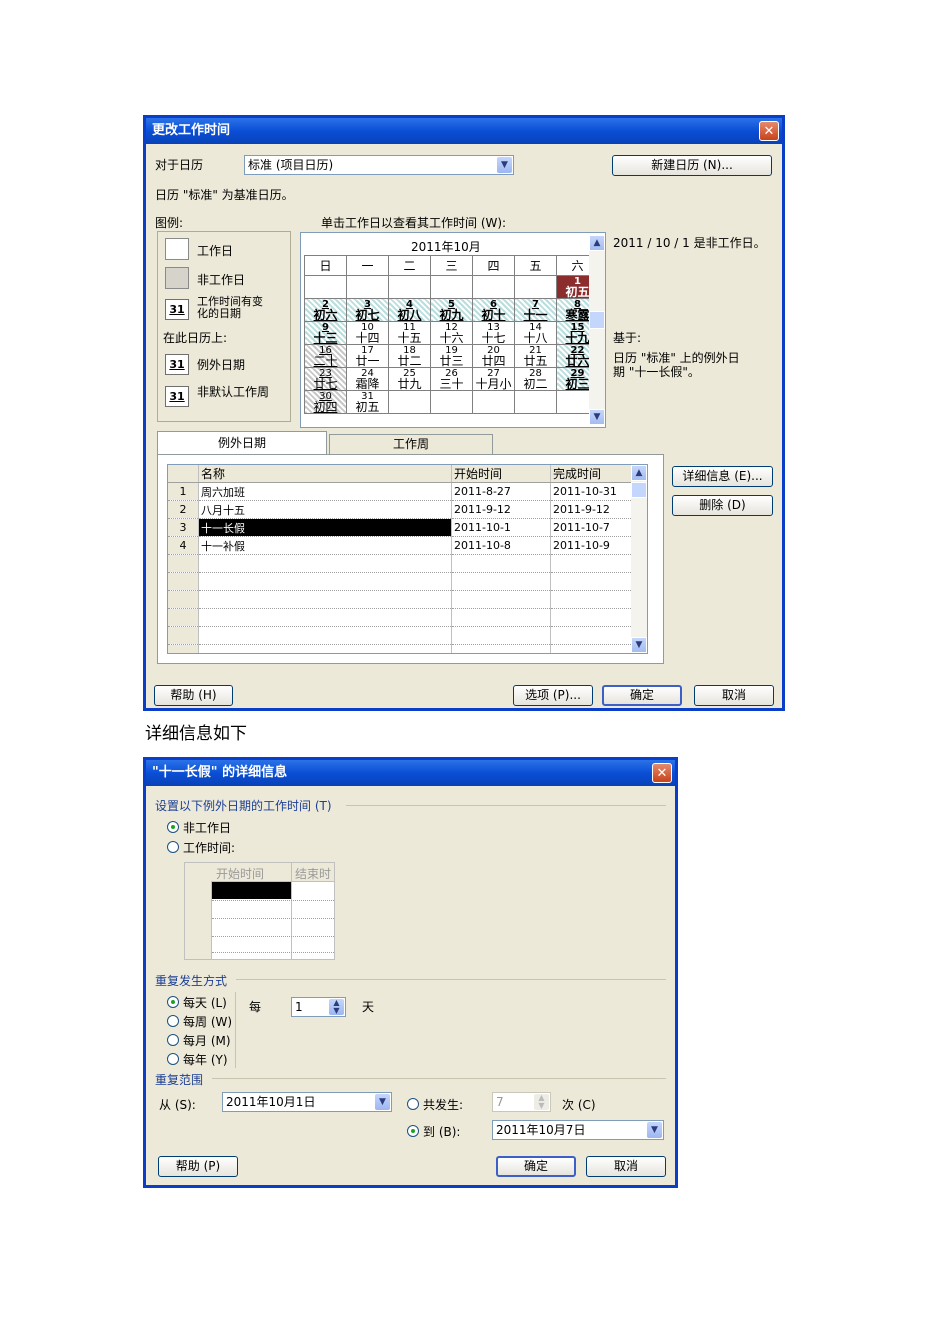 Image resolution: width=950 pixels, height=1344 pixels. Describe the element at coordinates (251, 890) in the screenshot. I see `selected-start-cell` at that location.